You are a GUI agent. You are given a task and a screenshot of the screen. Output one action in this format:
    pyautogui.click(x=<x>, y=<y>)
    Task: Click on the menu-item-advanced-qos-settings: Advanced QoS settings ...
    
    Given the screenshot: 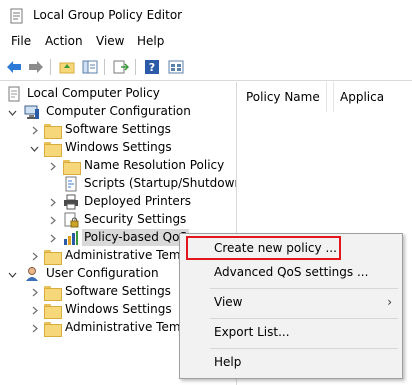 What is the action you would take?
    pyautogui.click(x=291, y=272)
    